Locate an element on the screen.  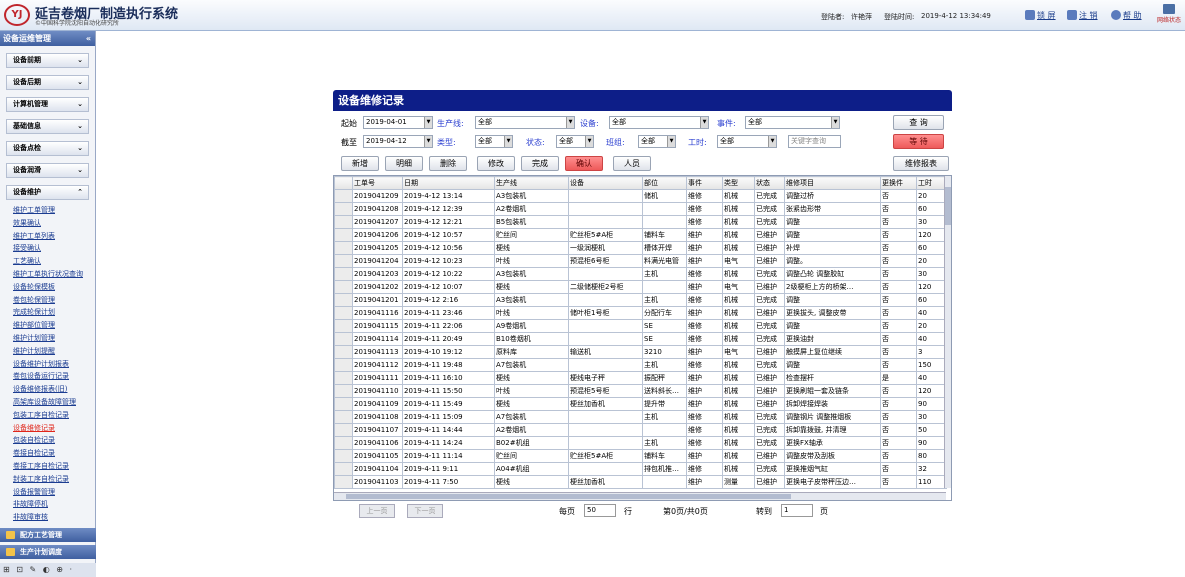
type-select: 全部 ▼ is located at coordinates (494, 141).